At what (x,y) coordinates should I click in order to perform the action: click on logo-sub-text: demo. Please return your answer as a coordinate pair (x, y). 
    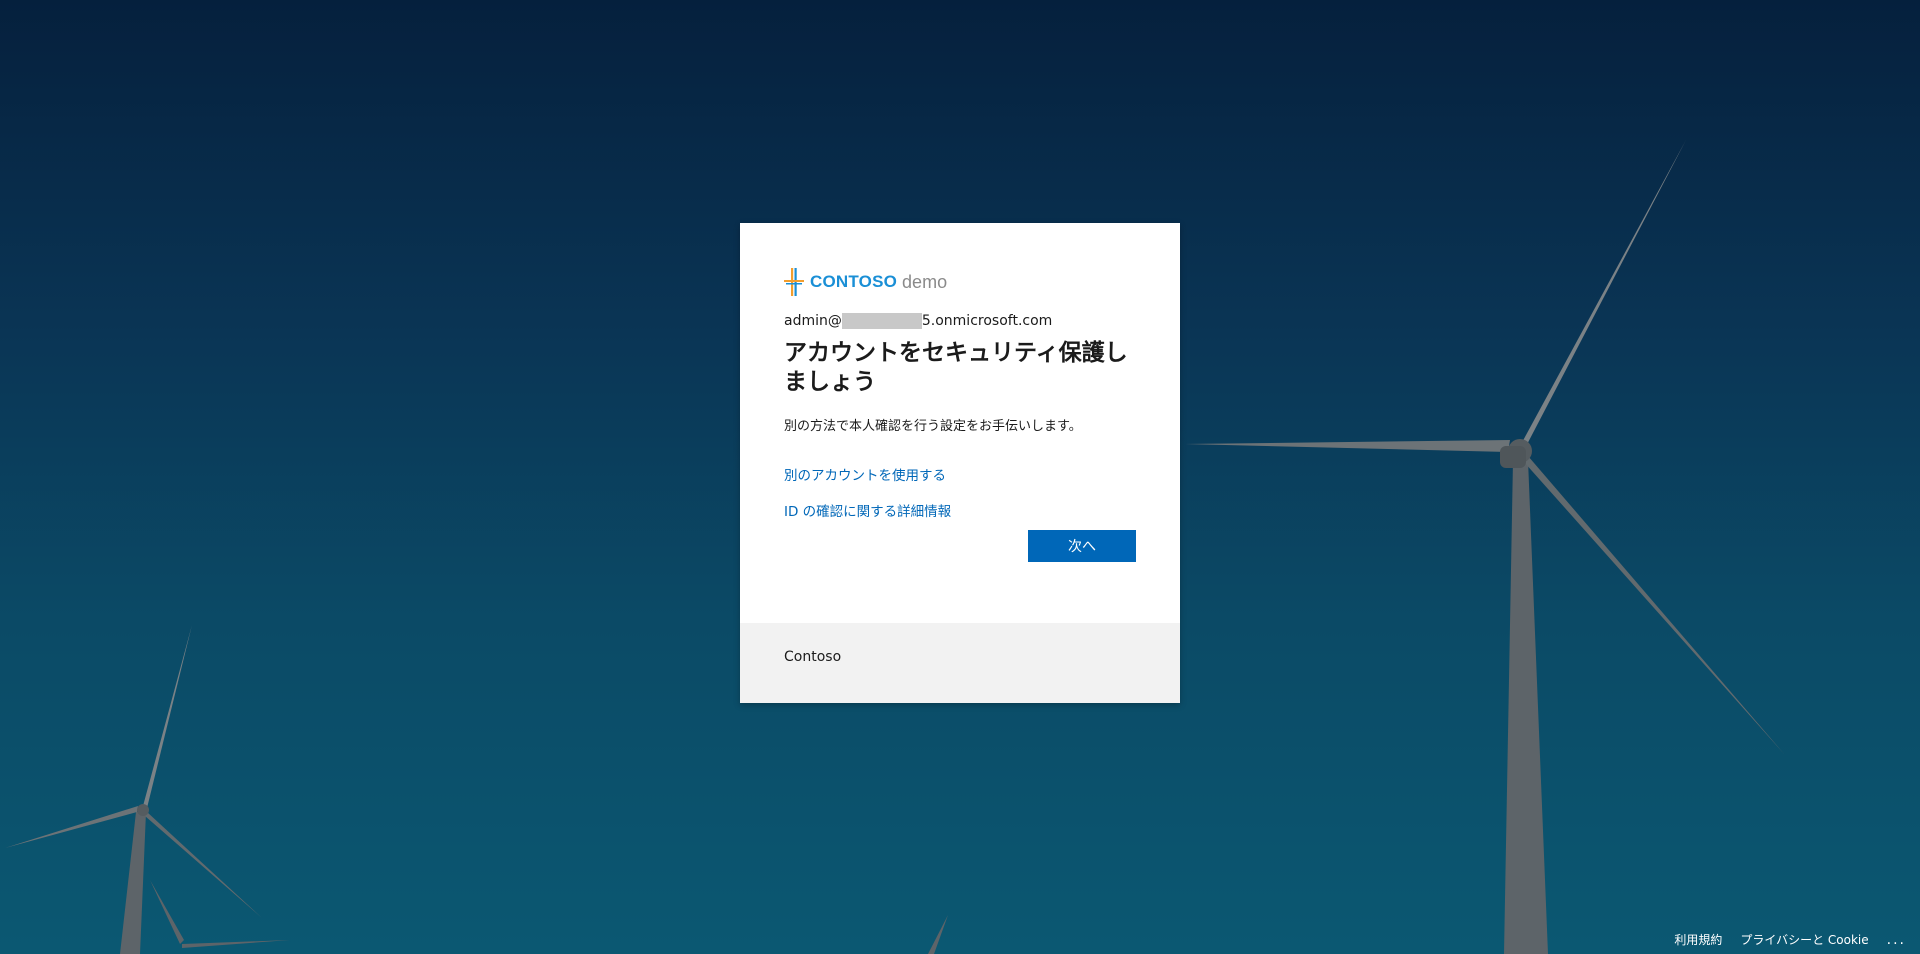
    Looking at the image, I should click on (925, 281).